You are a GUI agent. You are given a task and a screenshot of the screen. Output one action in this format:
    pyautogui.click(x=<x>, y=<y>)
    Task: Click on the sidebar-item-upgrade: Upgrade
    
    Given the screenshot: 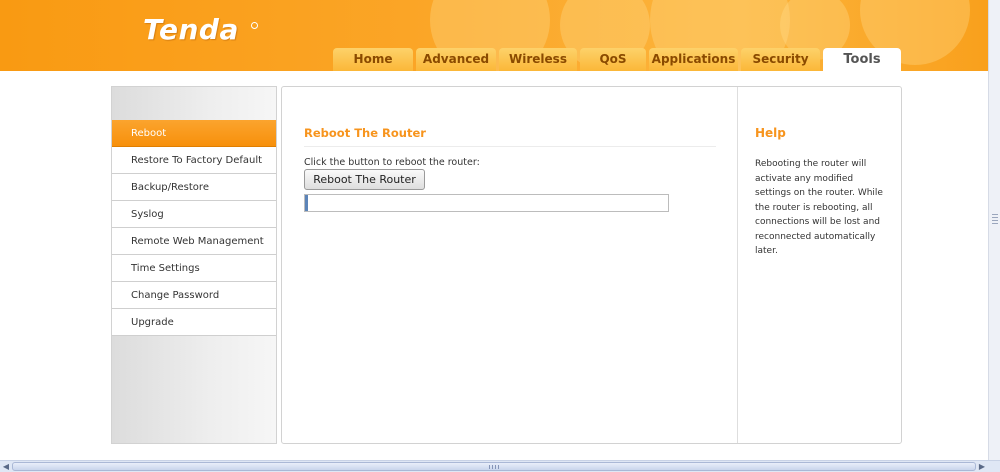 What is the action you would take?
    pyautogui.click(x=194, y=322)
    